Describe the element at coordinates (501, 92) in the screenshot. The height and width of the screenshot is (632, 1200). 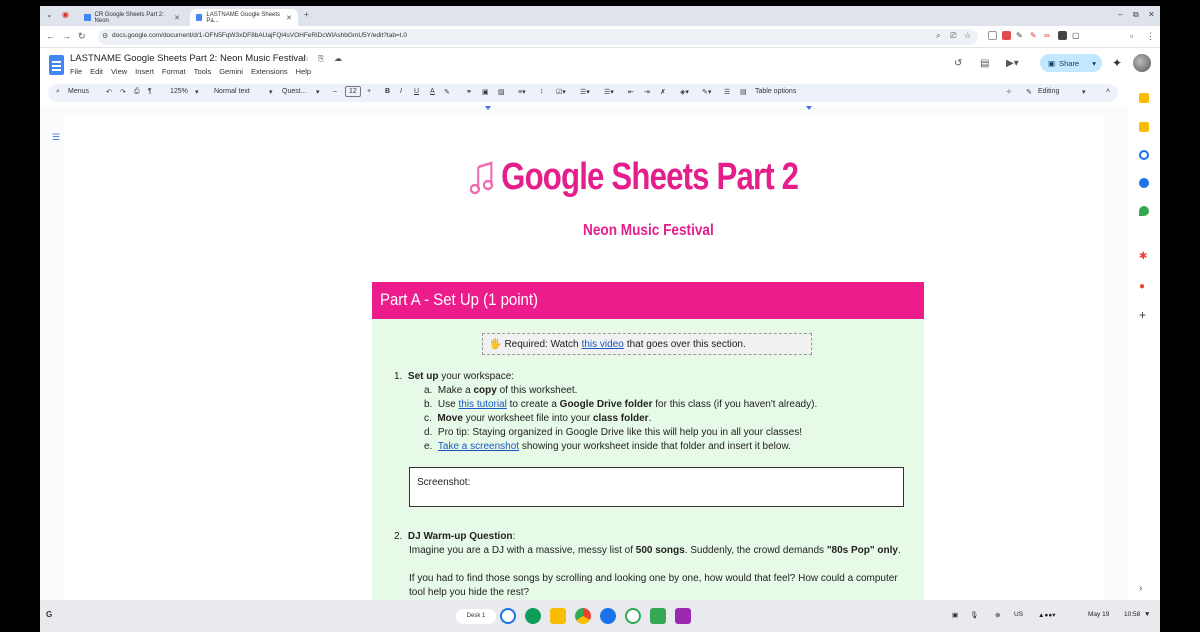
I see `insert-image-icon: ▨` at that location.